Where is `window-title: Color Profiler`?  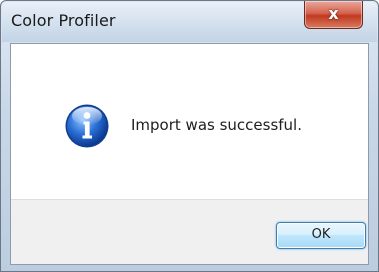
window-title: Color Profiler is located at coordinates (63, 20).